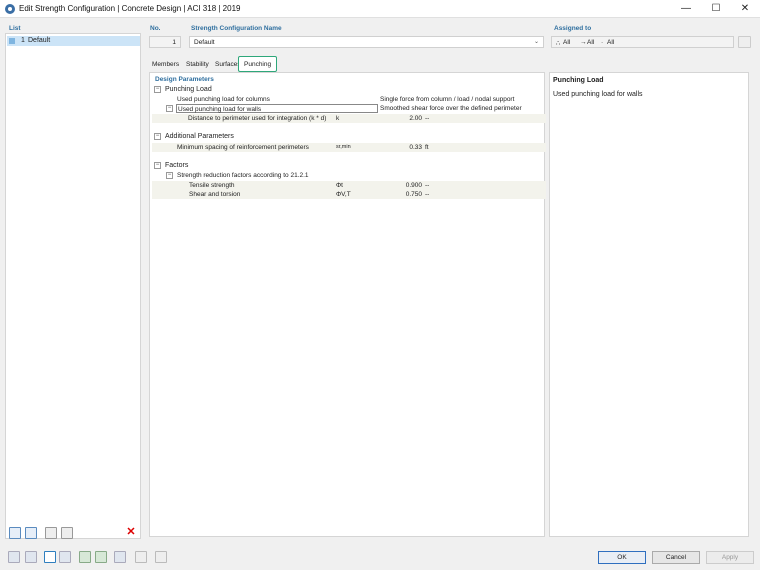 This screenshot has width=760, height=570. Describe the element at coordinates (14, 557) in the screenshot. I see `search-icon` at that location.